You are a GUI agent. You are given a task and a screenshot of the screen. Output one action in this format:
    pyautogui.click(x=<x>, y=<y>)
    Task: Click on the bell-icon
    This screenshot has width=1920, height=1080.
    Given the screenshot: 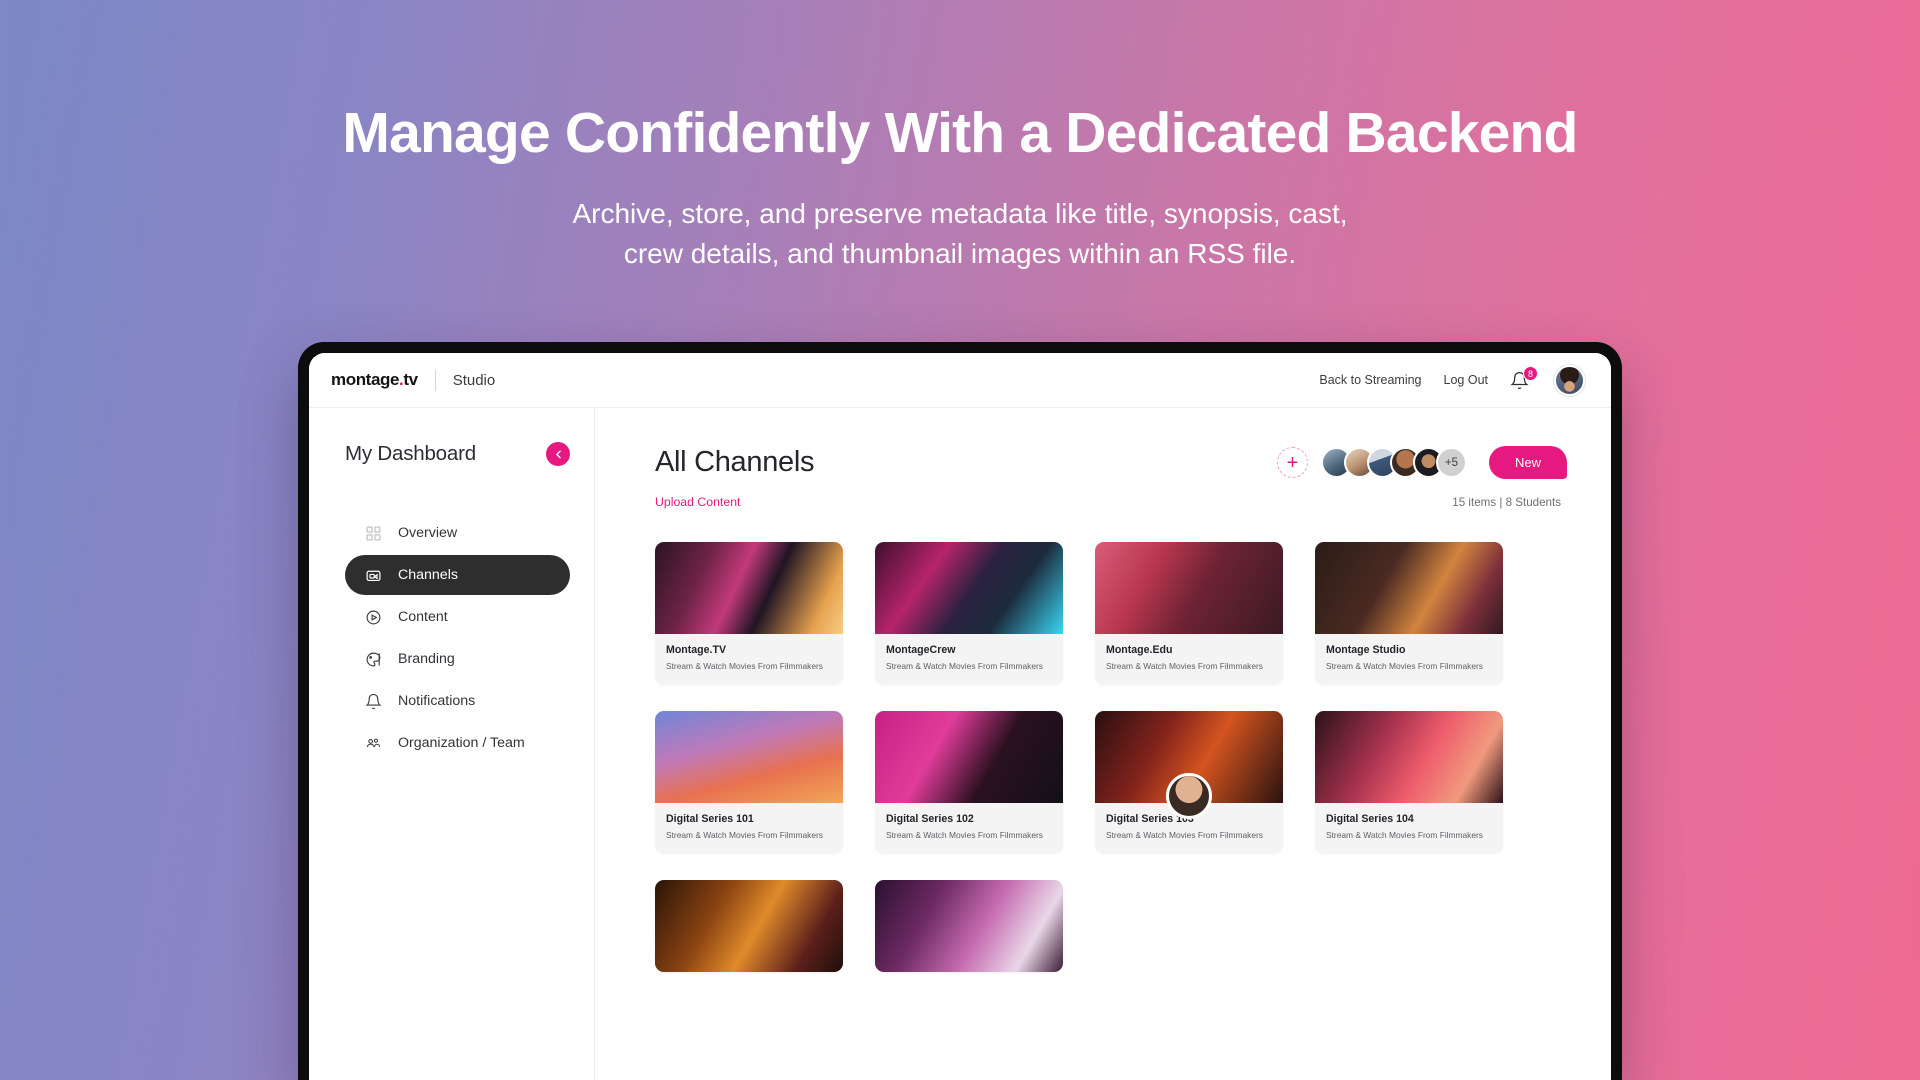 What is the action you would take?
    pyautogui.click(x=373, y=701)
    